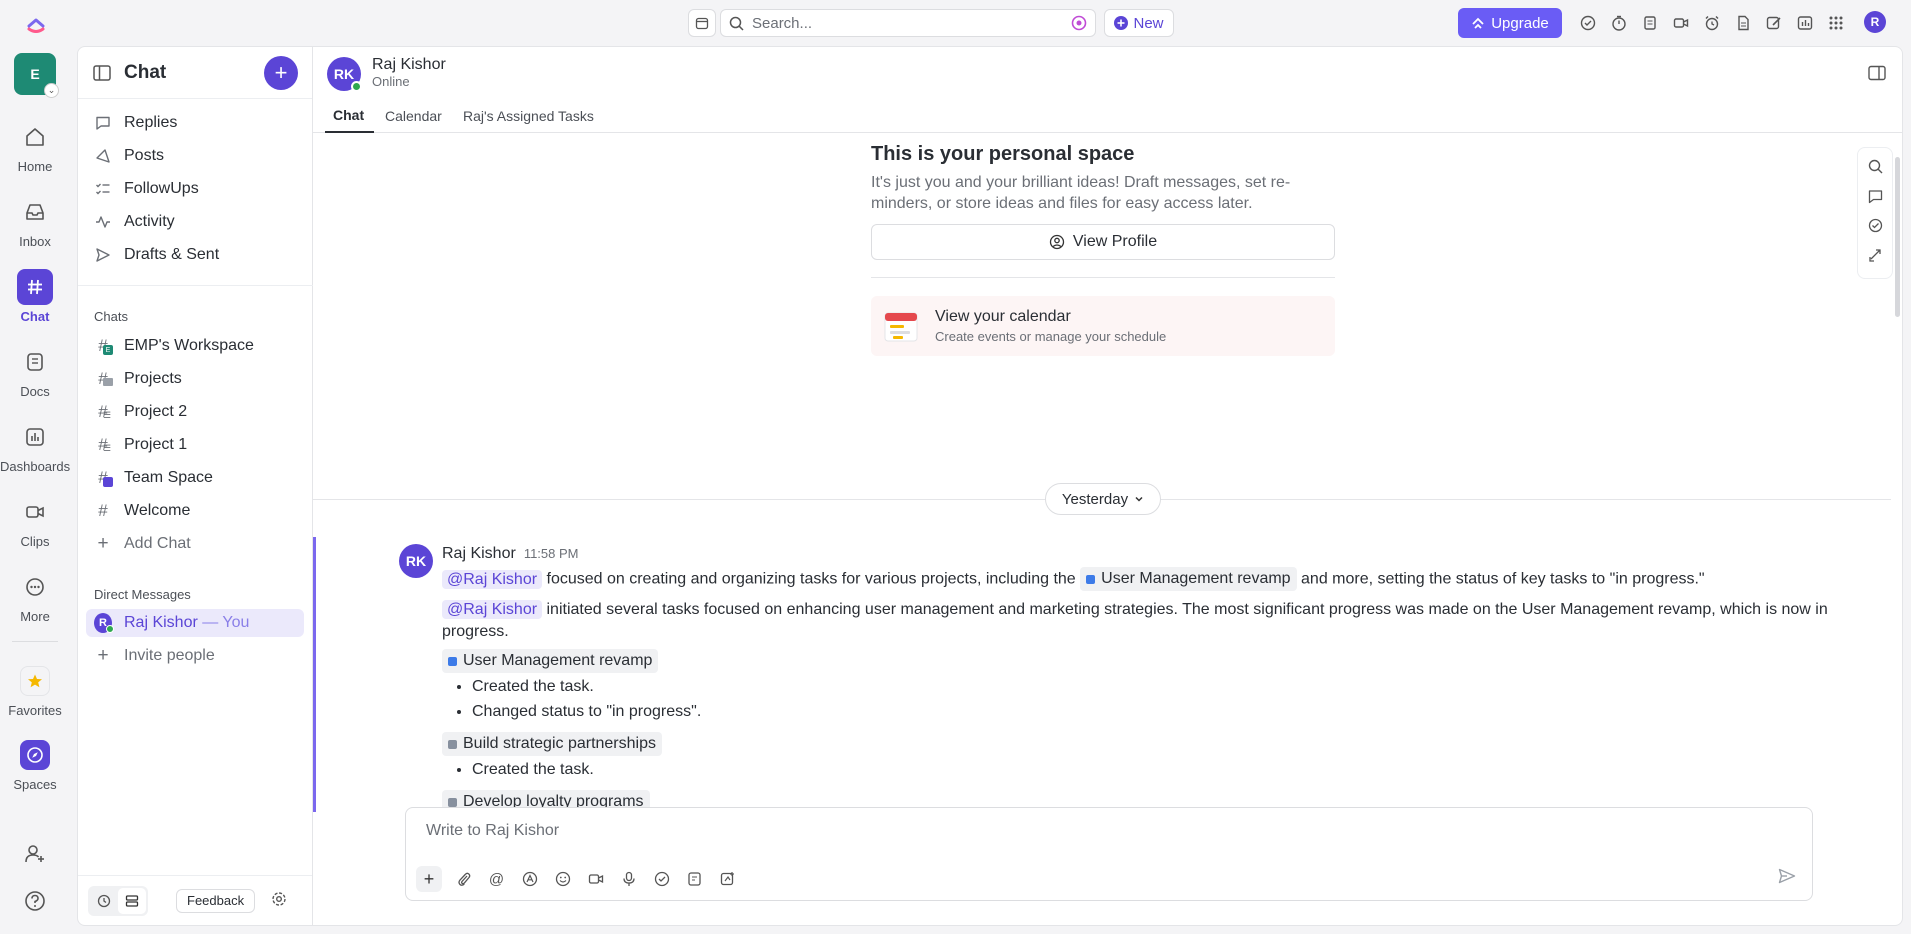  I want to click on doc-icon, so click(1743, 23).